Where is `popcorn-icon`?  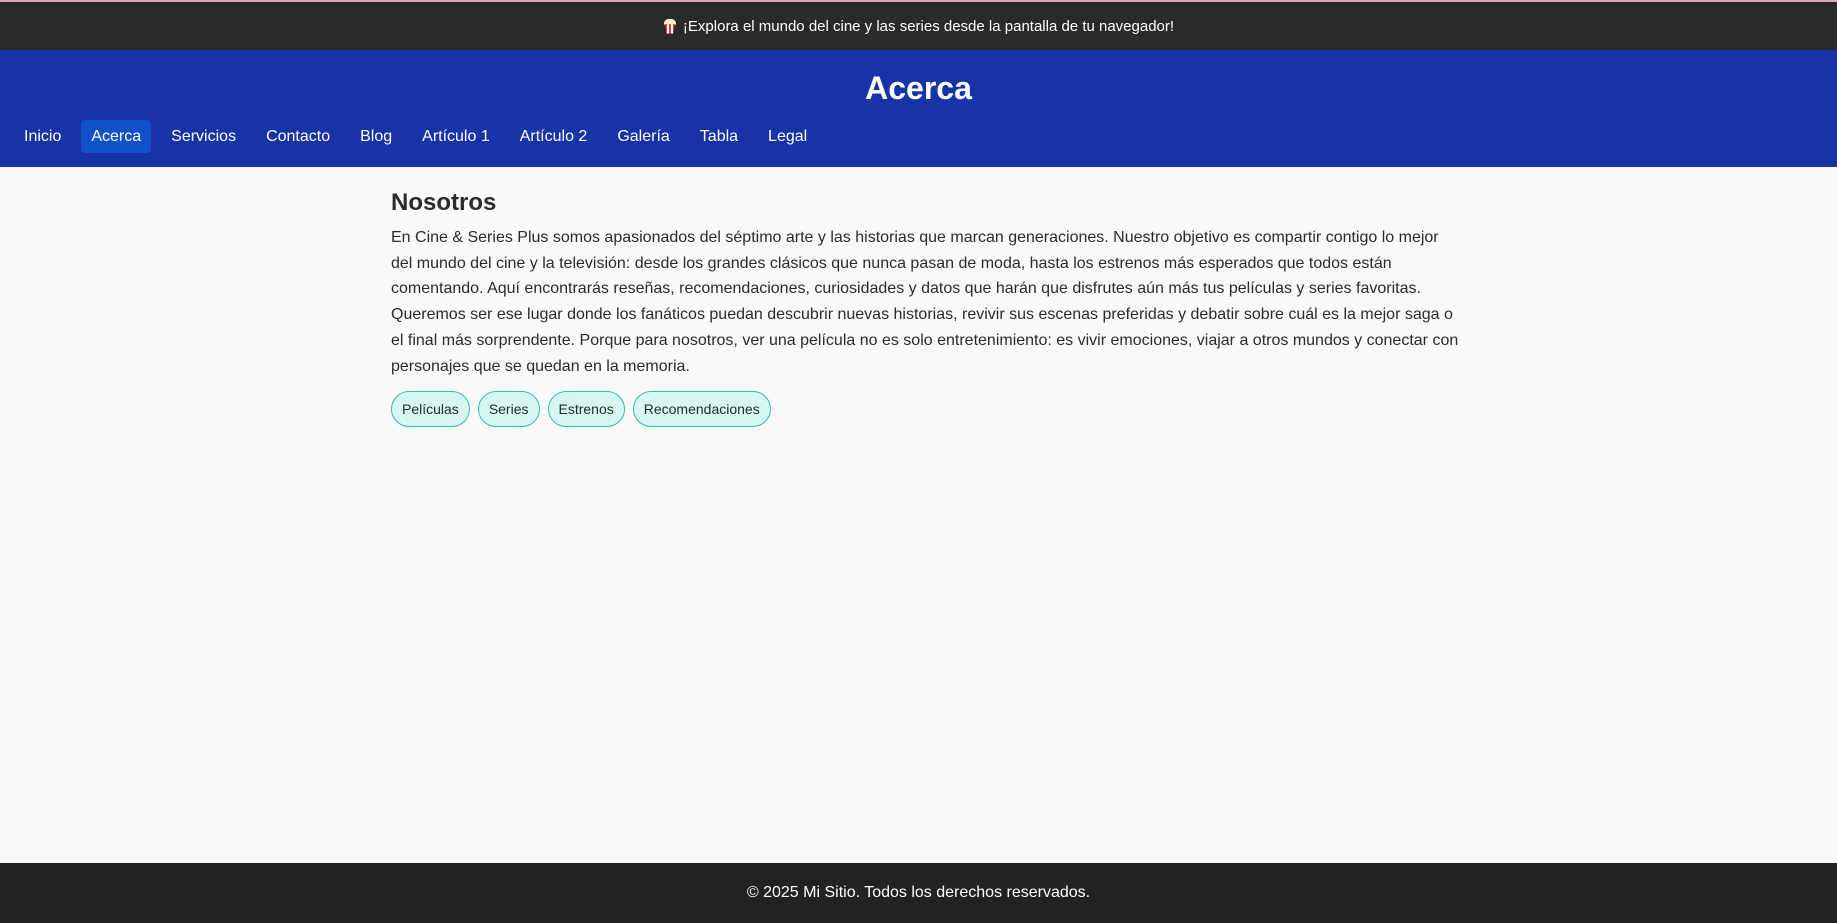
popcorn-icon is located at coordinates (670, 26).